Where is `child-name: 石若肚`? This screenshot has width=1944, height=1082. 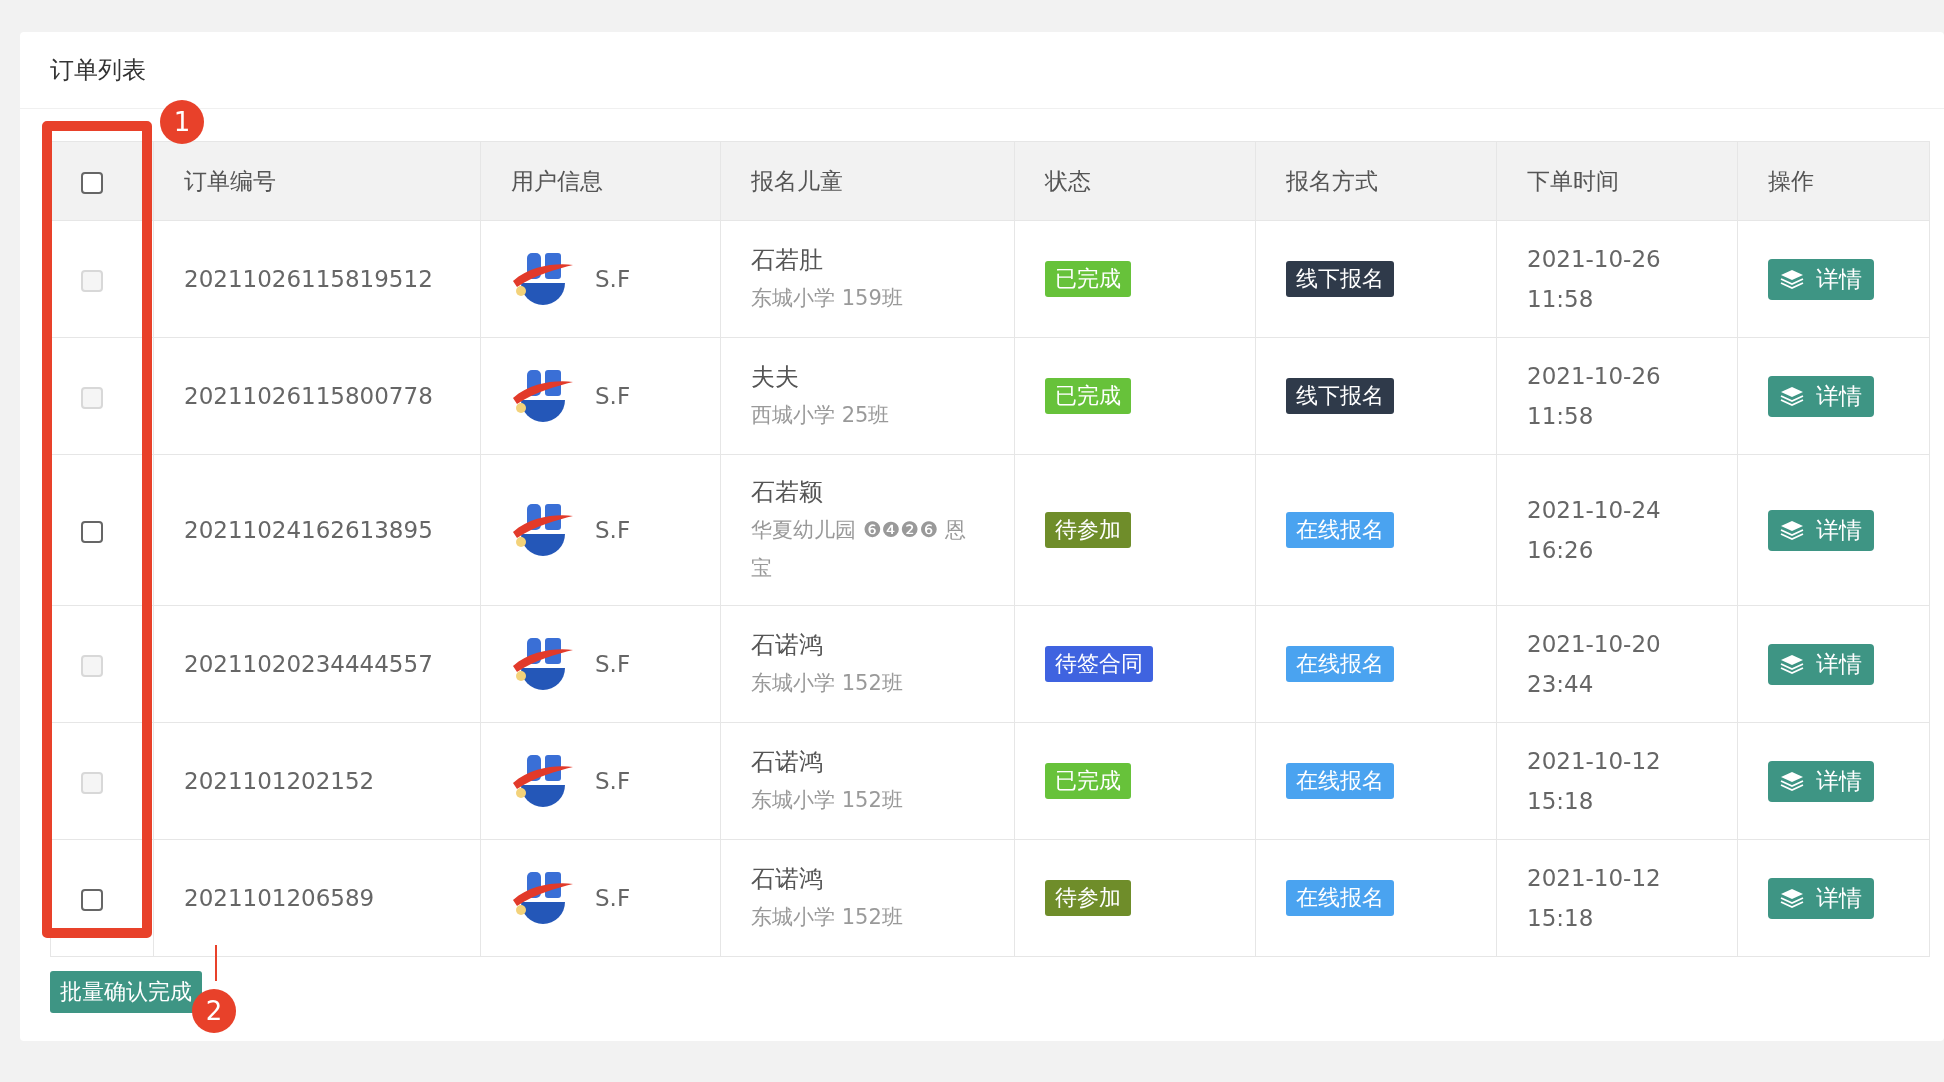
child-name: 石若肚 is located at coordinates (787, 260).